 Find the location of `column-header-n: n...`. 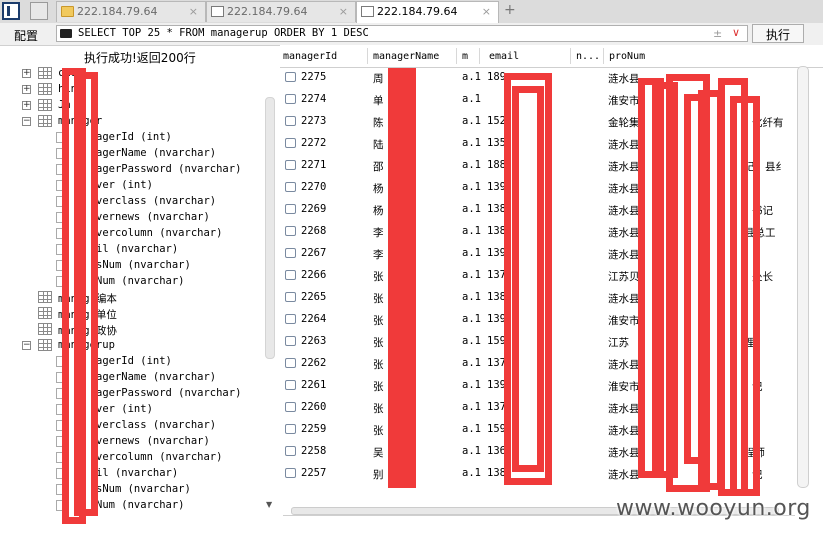

column-header-n: n... is located at coordinates (588, 56).